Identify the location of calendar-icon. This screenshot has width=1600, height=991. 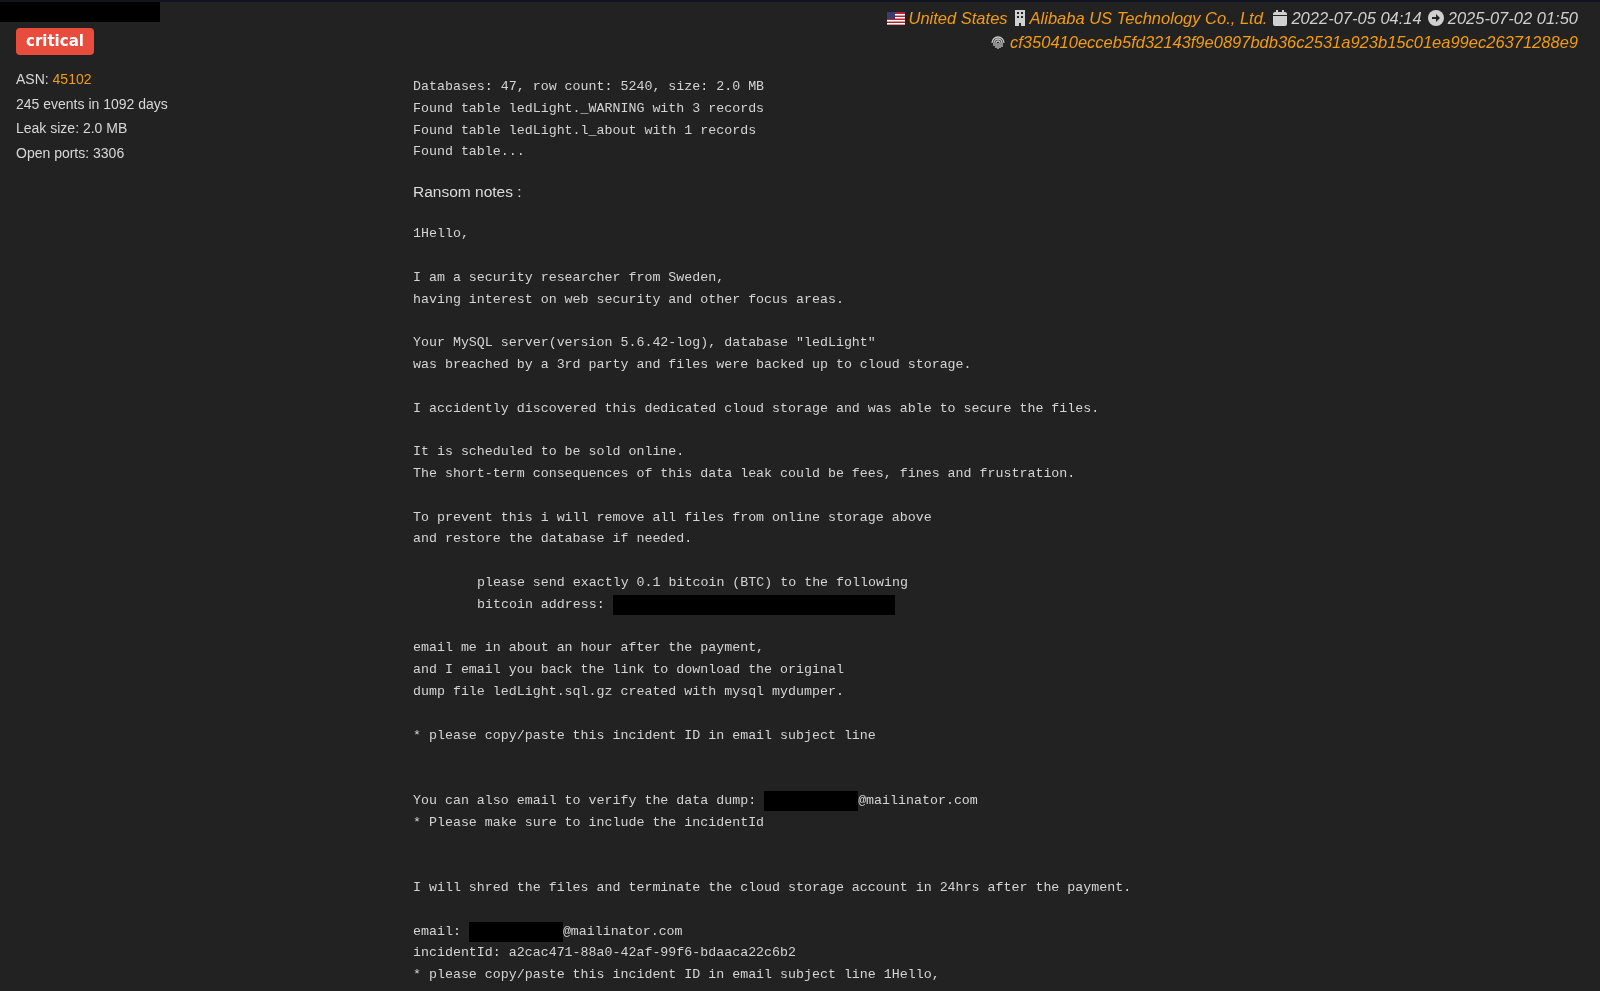
(1280, 18).